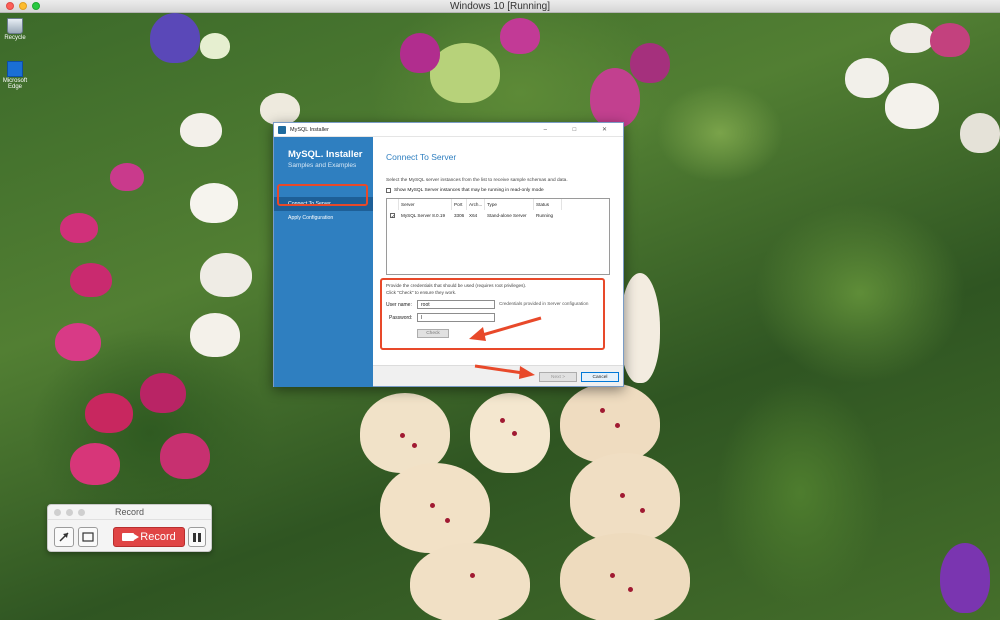 The height and width of the screenshot is (620, 1000). Describe the element at coordinates (473, 215) in the screenshot. I see `cell-arch: X64` at that location.